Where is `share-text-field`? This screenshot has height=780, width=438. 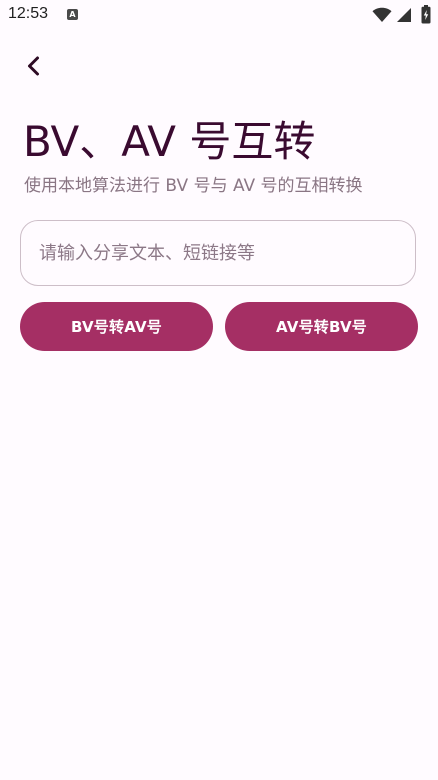
share-text-field is located at coordinates (218, 253).